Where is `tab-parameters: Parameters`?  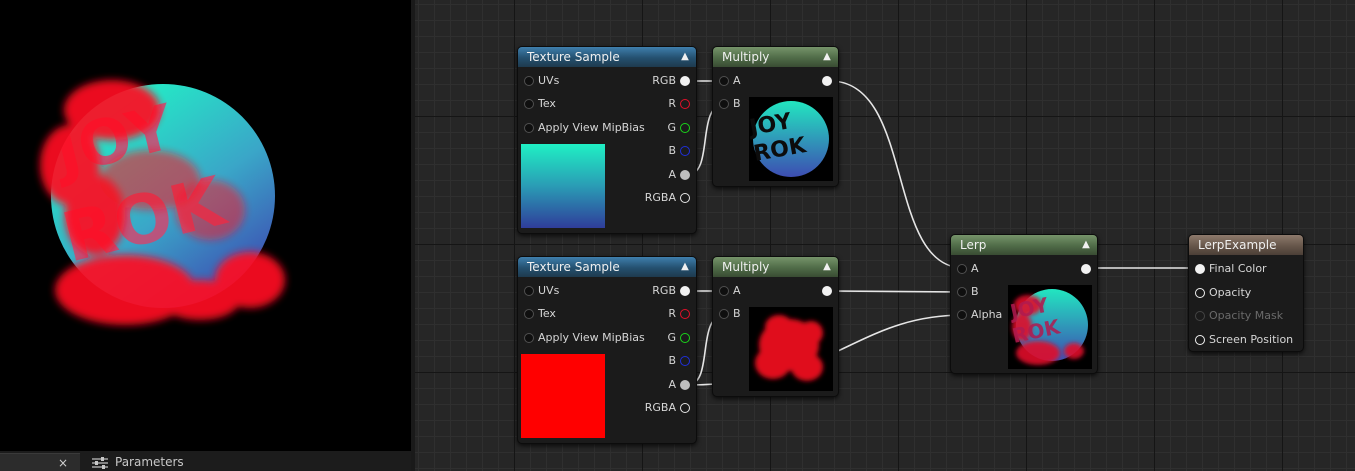
tab-parameters: Parameters is located at coordinates (152, 462).